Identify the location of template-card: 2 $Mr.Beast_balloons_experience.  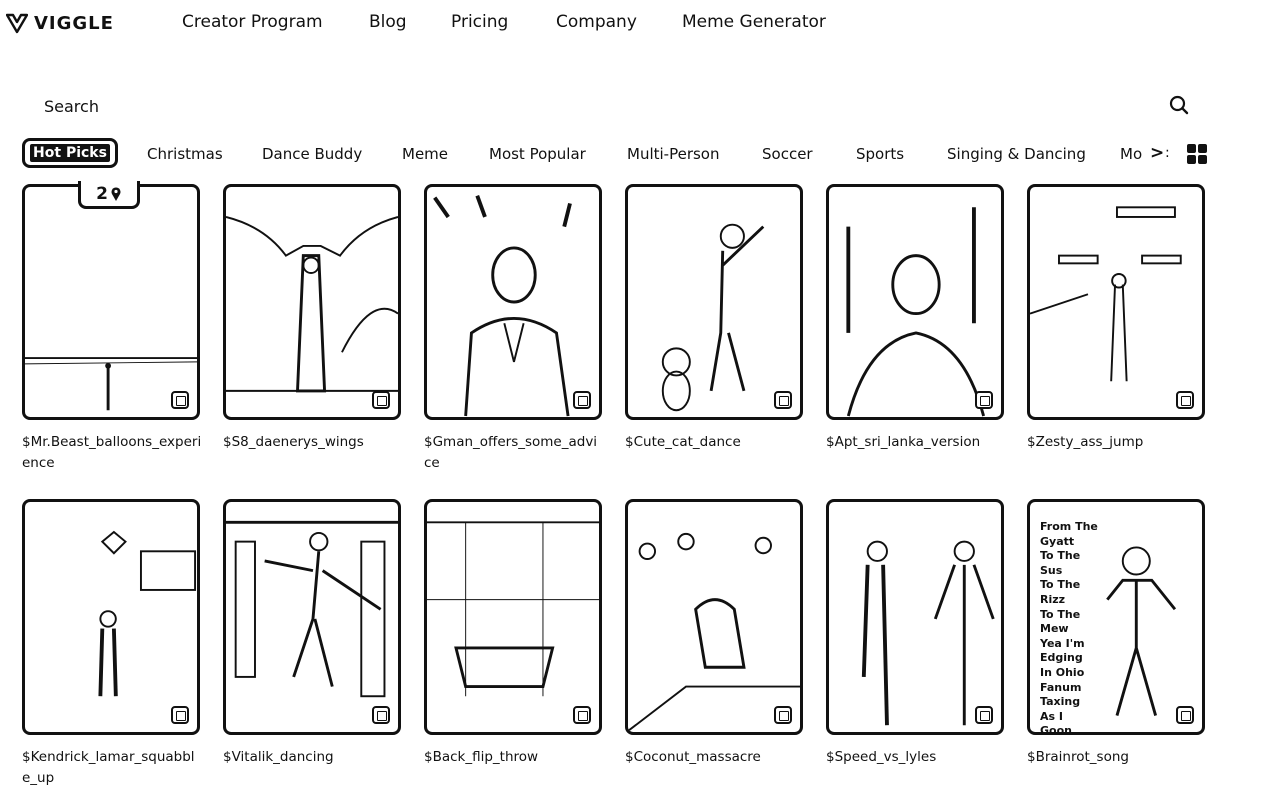
(112, 327).